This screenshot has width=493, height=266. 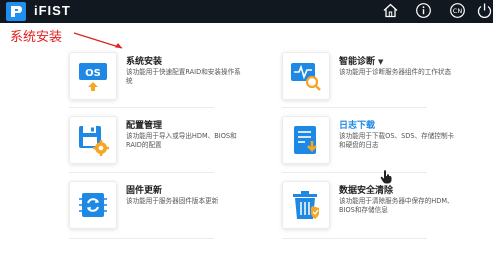 What do you see at coordinates (397, 140) in the screenshot?
I see `card-description: 该功能用于下载OS、SDS、存储控制卡和硬盘的日志` at bounding box center [397, 140].